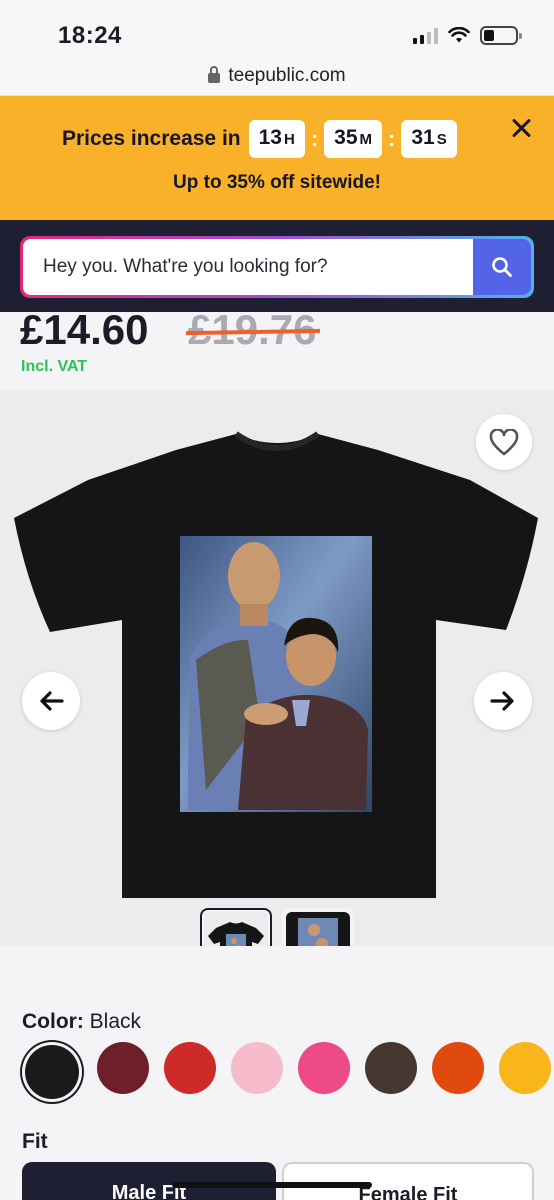 Image resolution: width=554 pixels, height=1200 pixels. Describe the element at coordinates (289, 139) in the screenshot. I see `hours-unit: H` at that location.